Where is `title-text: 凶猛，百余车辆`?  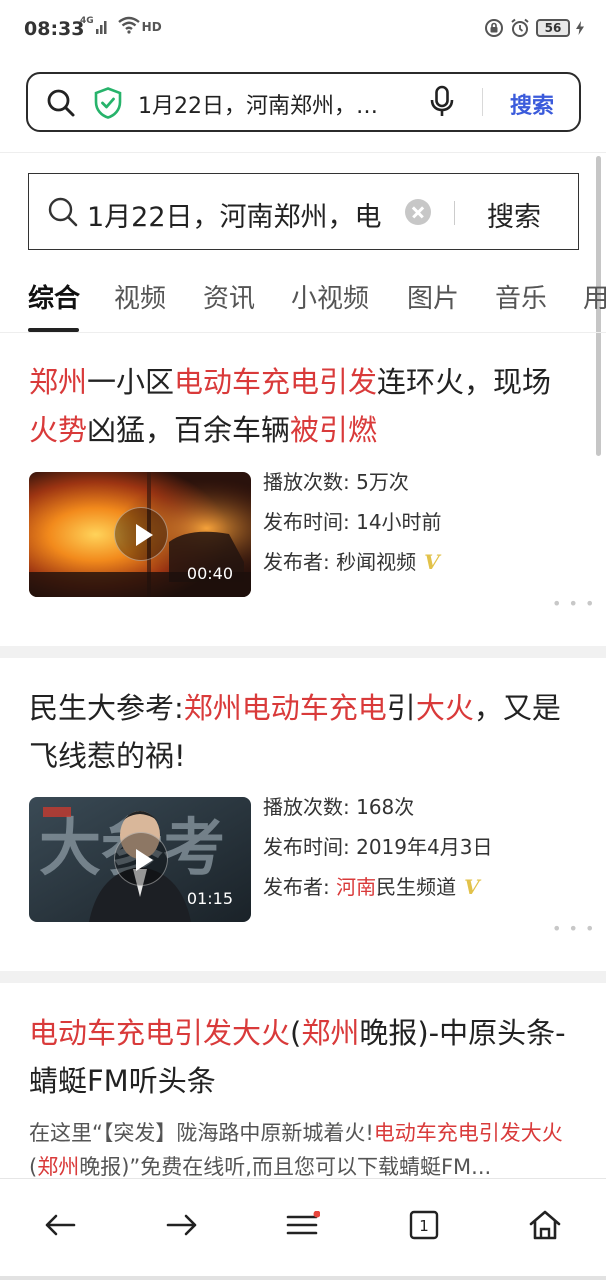 title-text: 凶猛，百余车辆 is located at coordinates (189, 430).